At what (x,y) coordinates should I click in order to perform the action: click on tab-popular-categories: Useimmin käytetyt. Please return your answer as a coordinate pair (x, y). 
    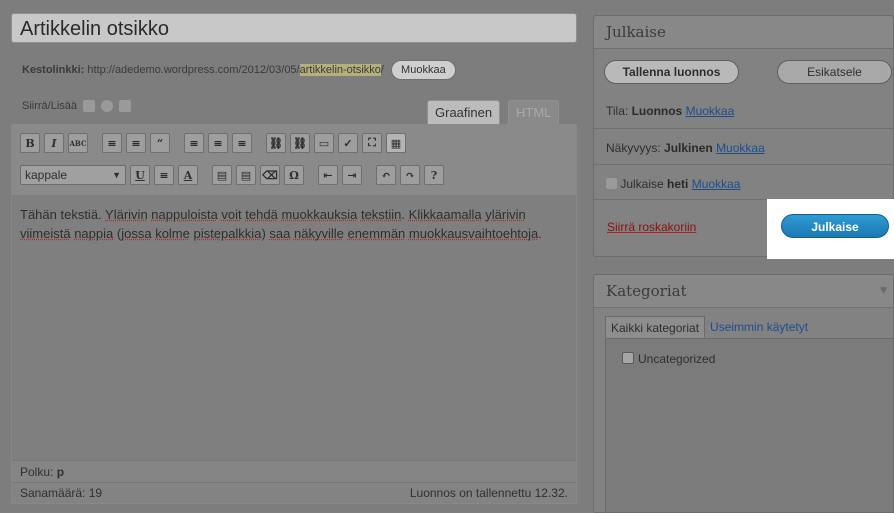
    Looking at the image, I should click on (759, 327).